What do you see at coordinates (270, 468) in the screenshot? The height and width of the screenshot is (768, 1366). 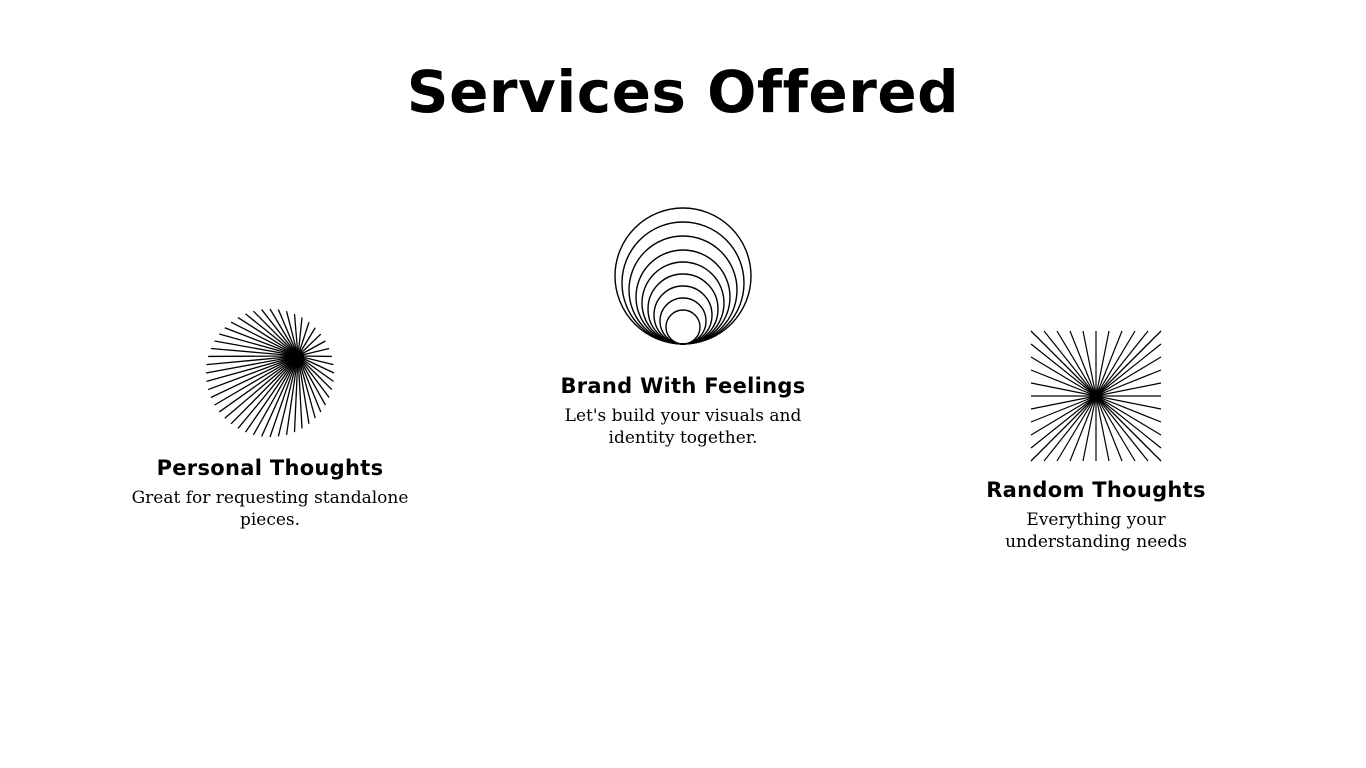 I see `service-title: Personal Thoughts` at bounding box center [270, 468].